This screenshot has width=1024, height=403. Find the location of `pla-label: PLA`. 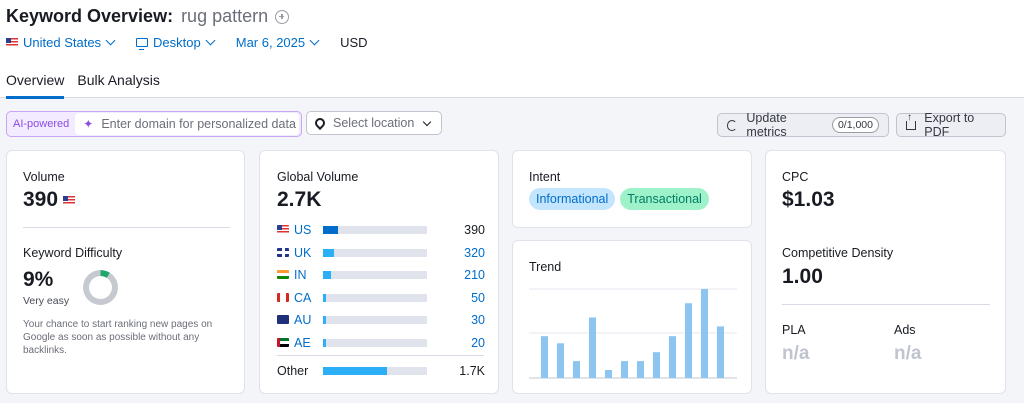

pla-label: PLA is located at coordinates (794, 330).